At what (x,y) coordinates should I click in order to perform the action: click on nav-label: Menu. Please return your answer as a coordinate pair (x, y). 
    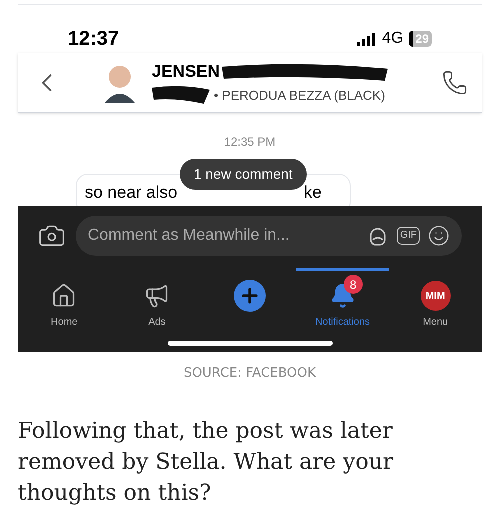
    Looking at the image, I should click on (435, 323).